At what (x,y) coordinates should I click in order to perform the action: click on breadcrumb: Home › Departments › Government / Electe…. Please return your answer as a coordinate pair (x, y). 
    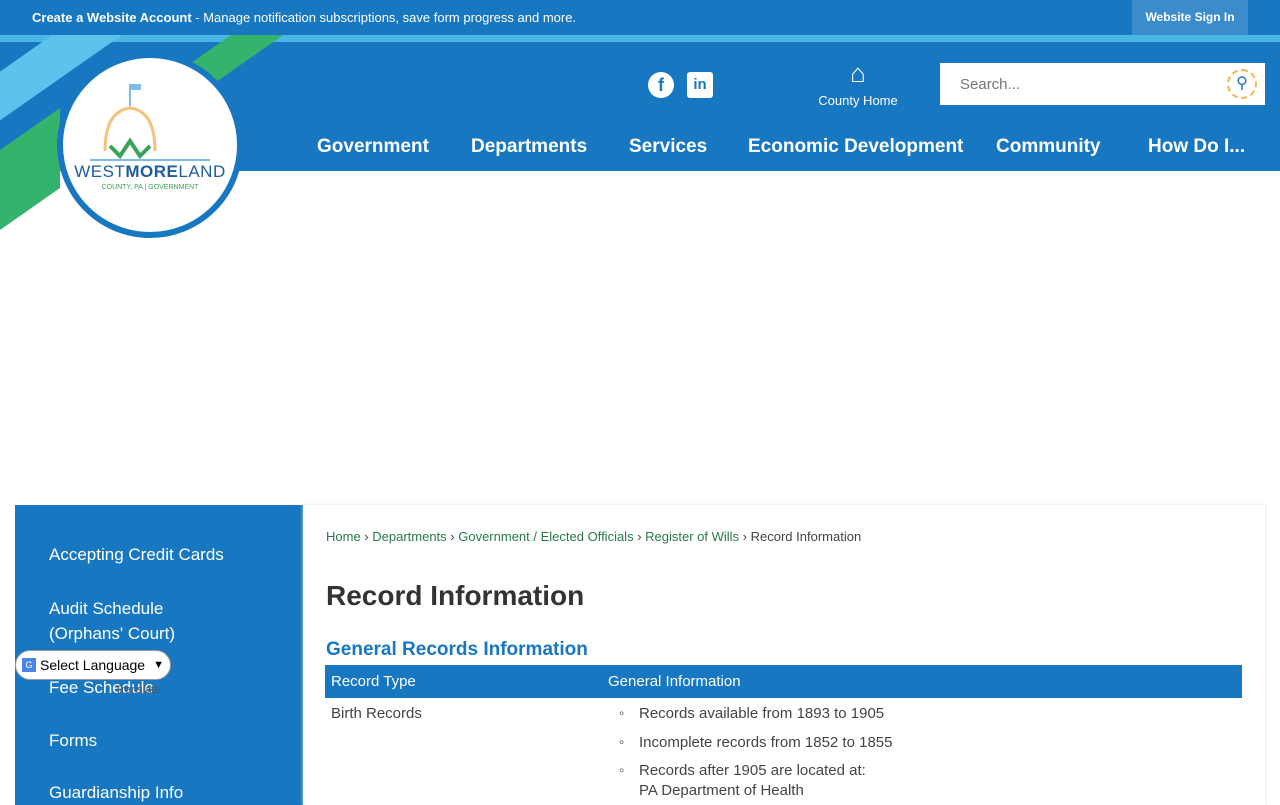
    Looking at the image, I should click on (594, 536).